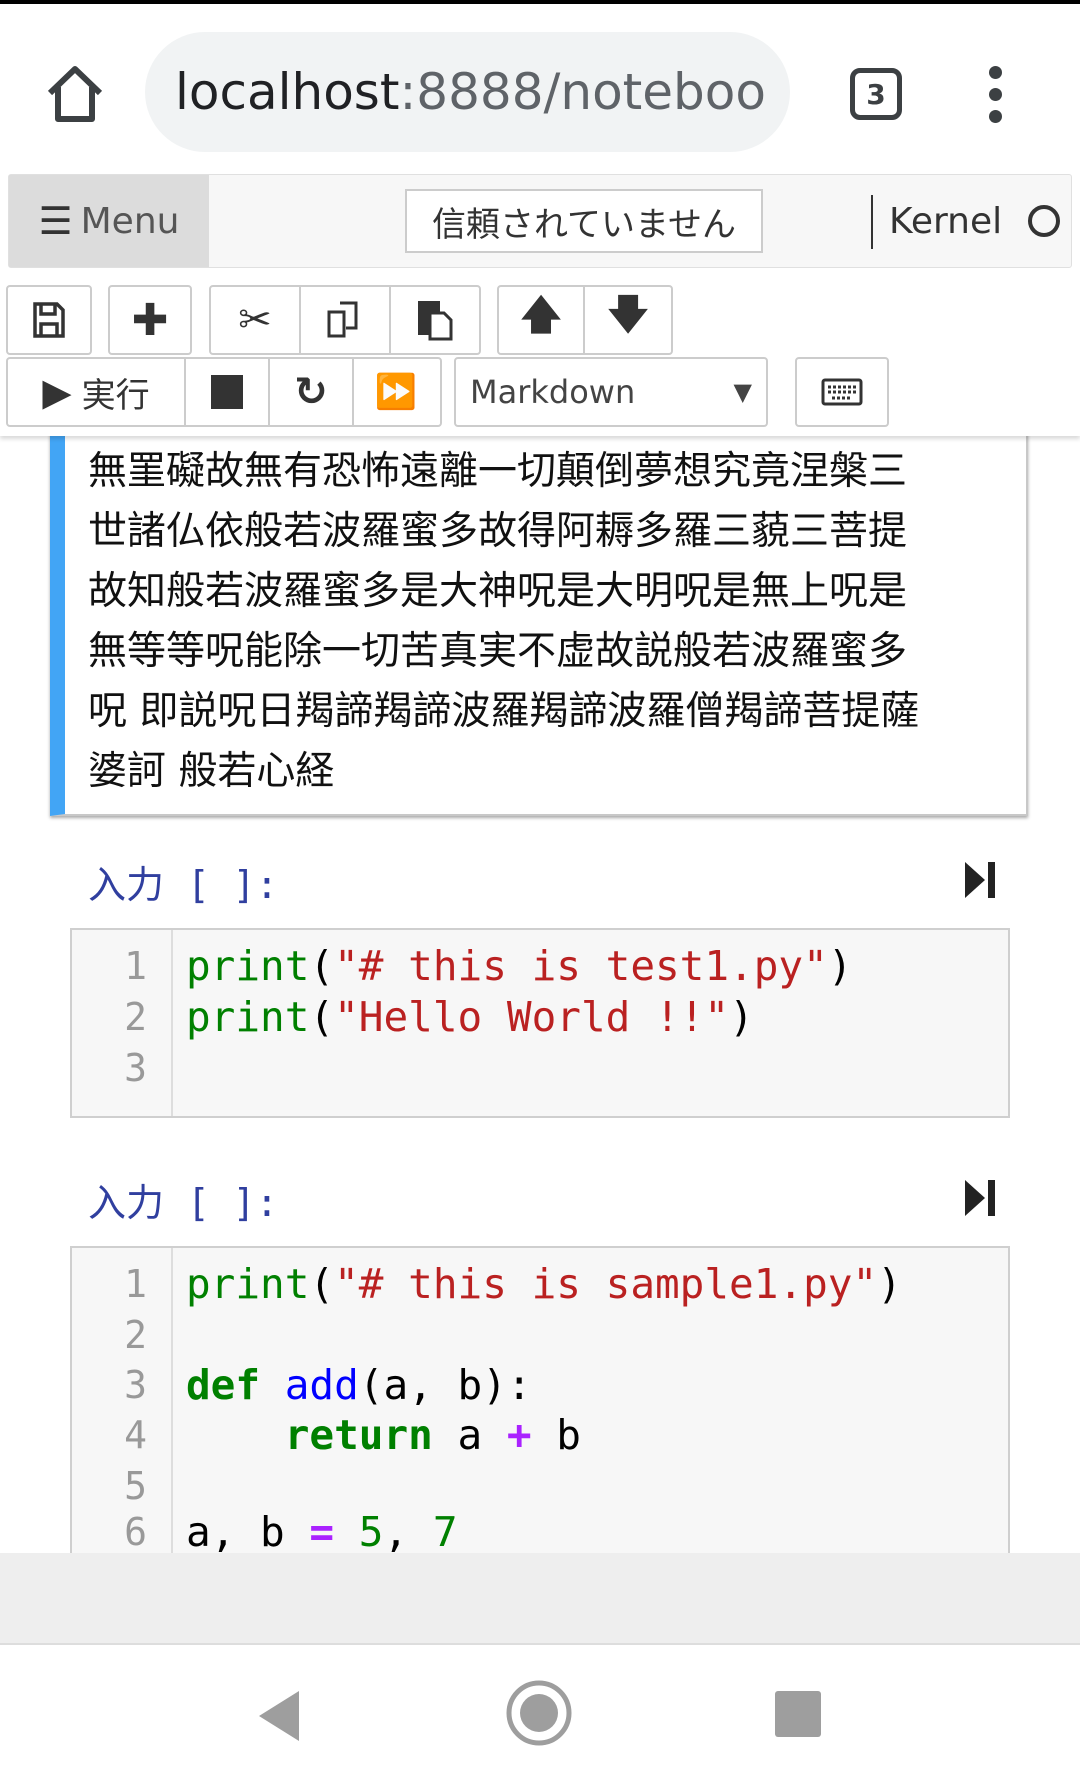 Image resolution: width=1080 pixels, height=1789 pixels. What do you see at coordinates (359, 1385) in the screenshot?
I see `code-line: def add(a, b):` at bounding box center [359, 1385].